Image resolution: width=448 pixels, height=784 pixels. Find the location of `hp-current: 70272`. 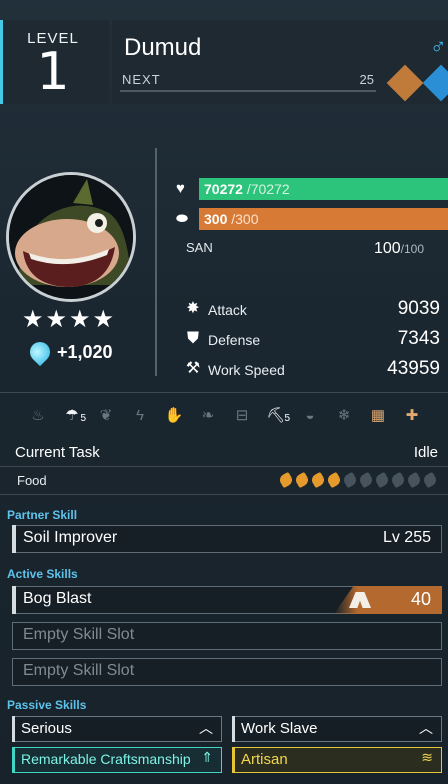

hp-current: 70272 is located at coordinates (223, 189).